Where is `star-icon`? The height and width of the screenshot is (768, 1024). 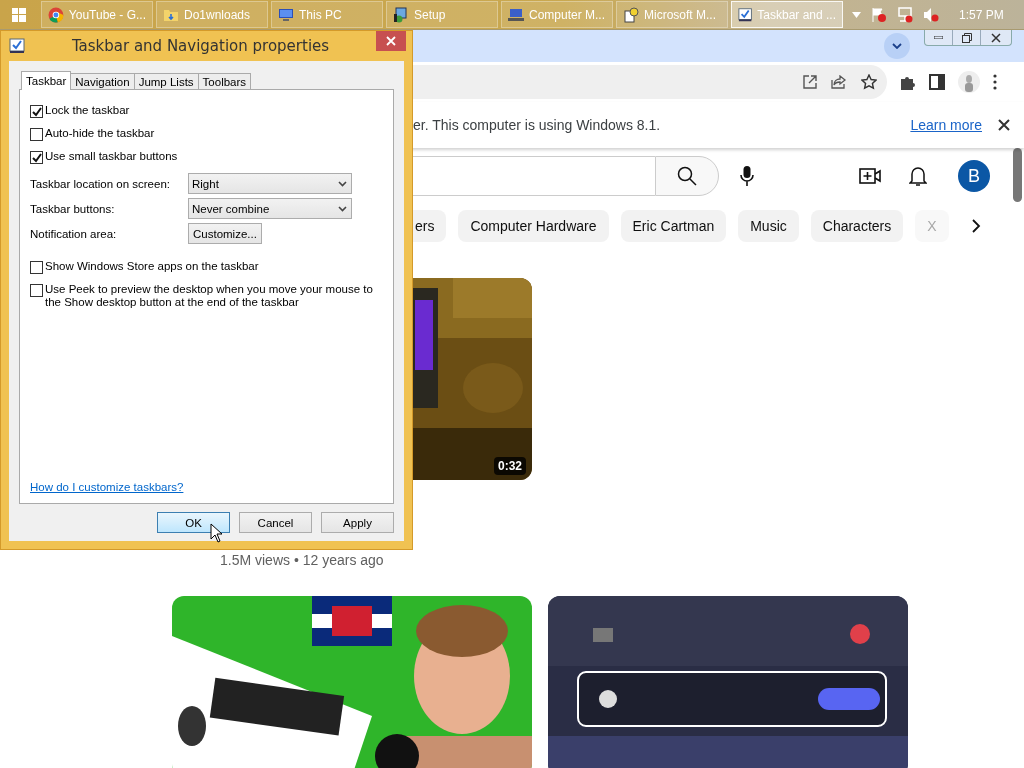 star-icon is located at coordinates (869, 82).